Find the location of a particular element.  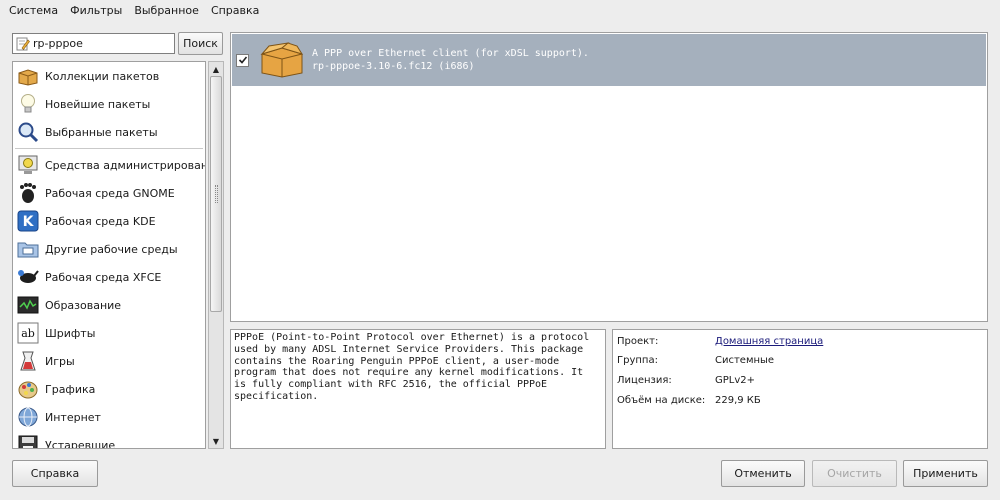

group-item-other-desktops: Другие рабочие среды is located at coordinates (109, 249).